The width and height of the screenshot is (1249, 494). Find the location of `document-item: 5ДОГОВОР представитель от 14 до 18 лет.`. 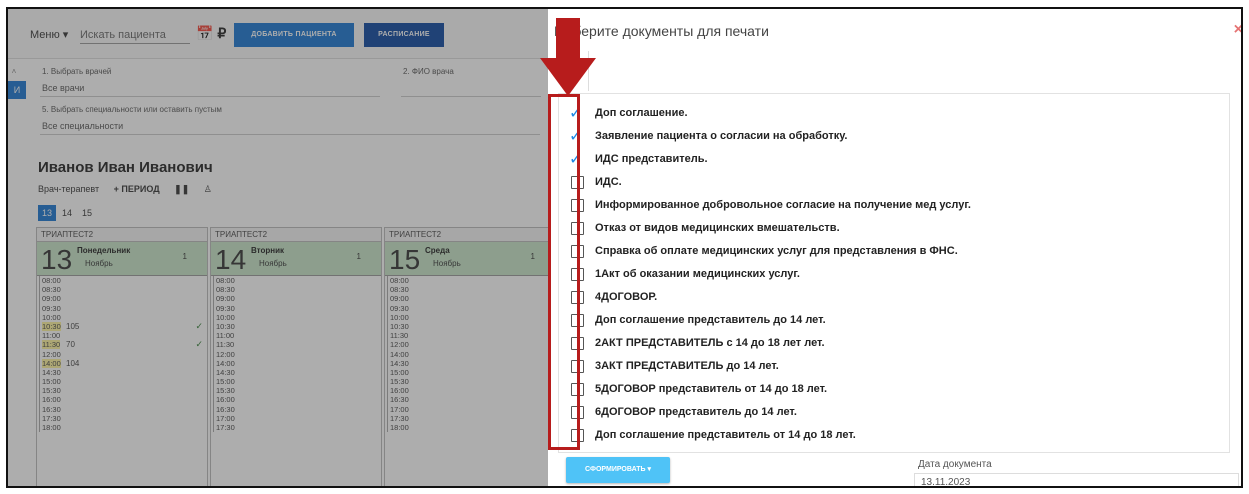

document-item: 5ДОГОВОР представитель от 14 до 18 лет. is located at coordinates (894, 389).